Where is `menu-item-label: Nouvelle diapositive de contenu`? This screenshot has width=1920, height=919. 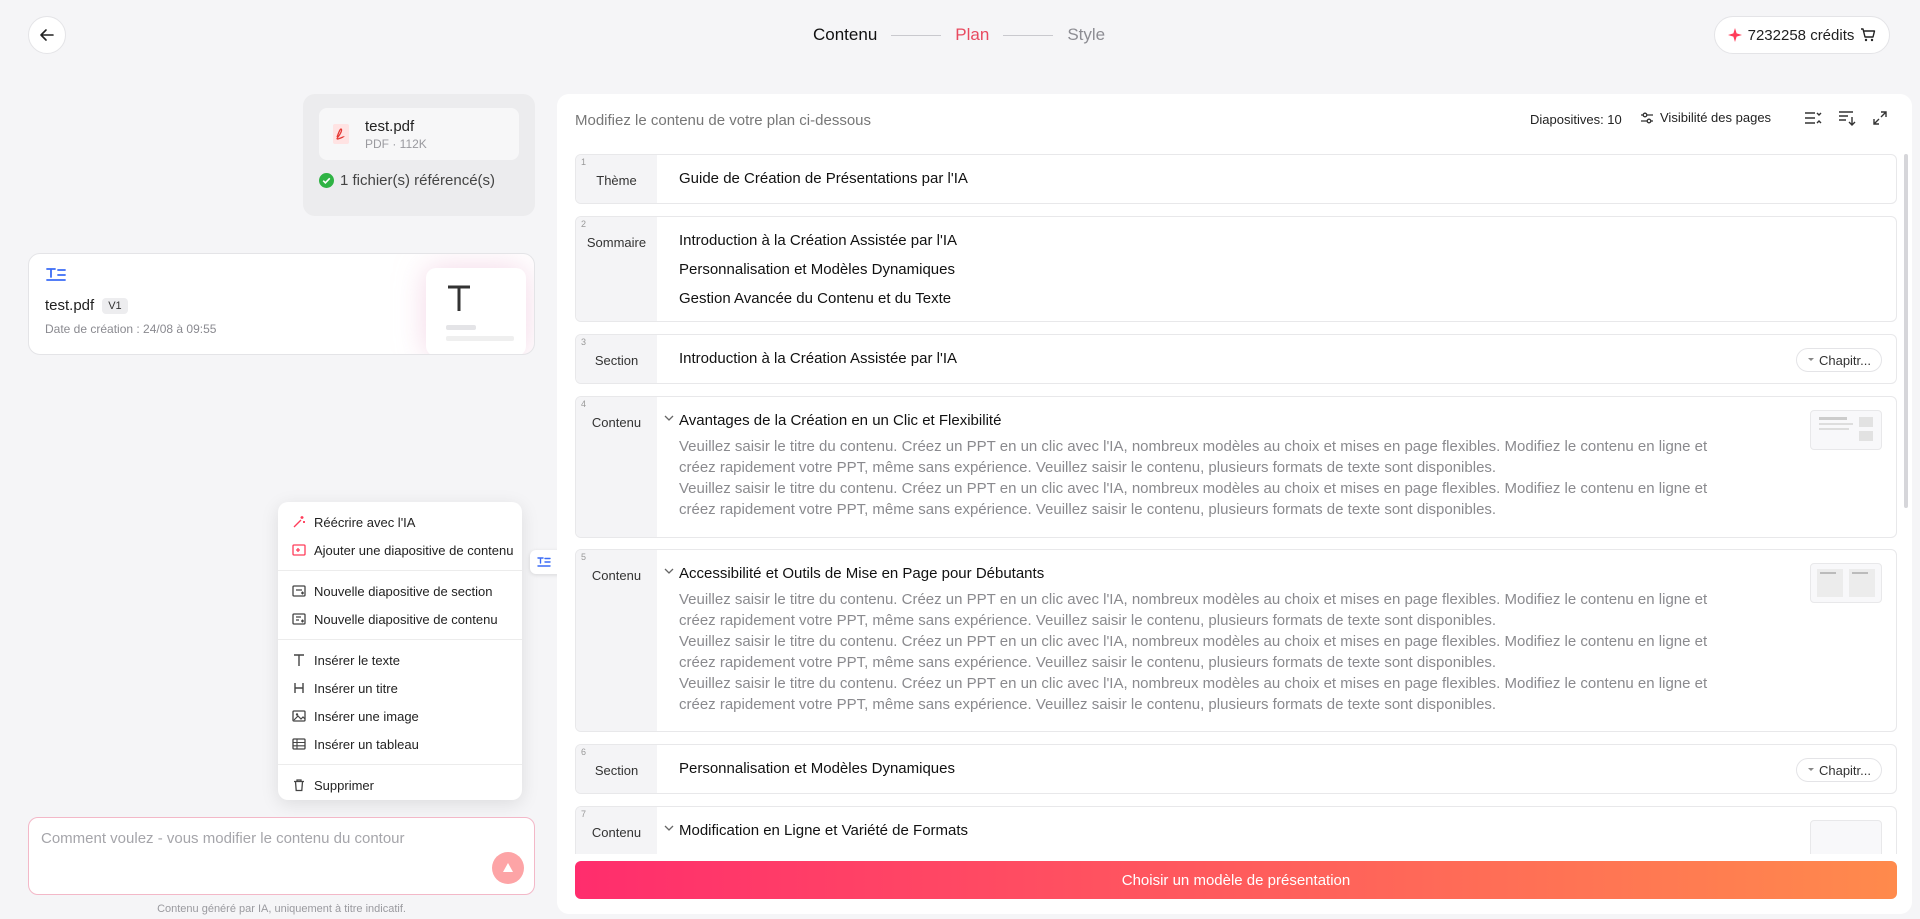
menu-item-label: Nouvelle diapositive de contenu is located at coordinates (406, 619).